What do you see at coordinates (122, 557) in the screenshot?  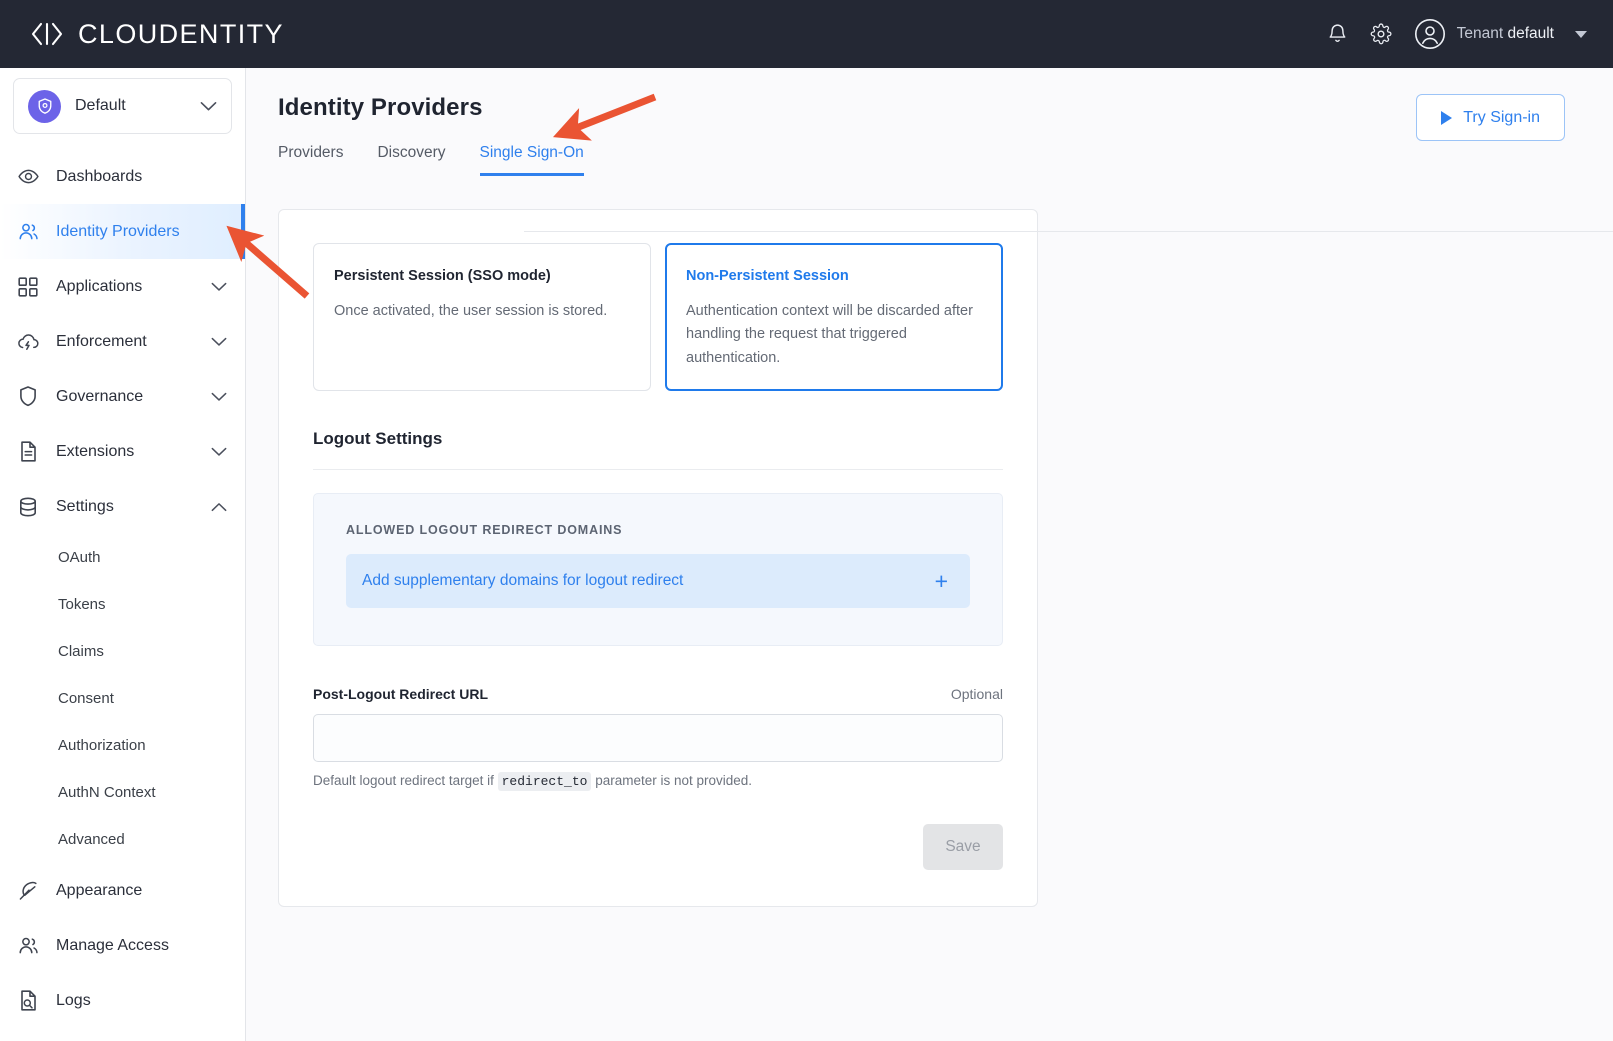 I see `sidebar-subitem-oauth: OAuth` at bounding box center [122, 557].